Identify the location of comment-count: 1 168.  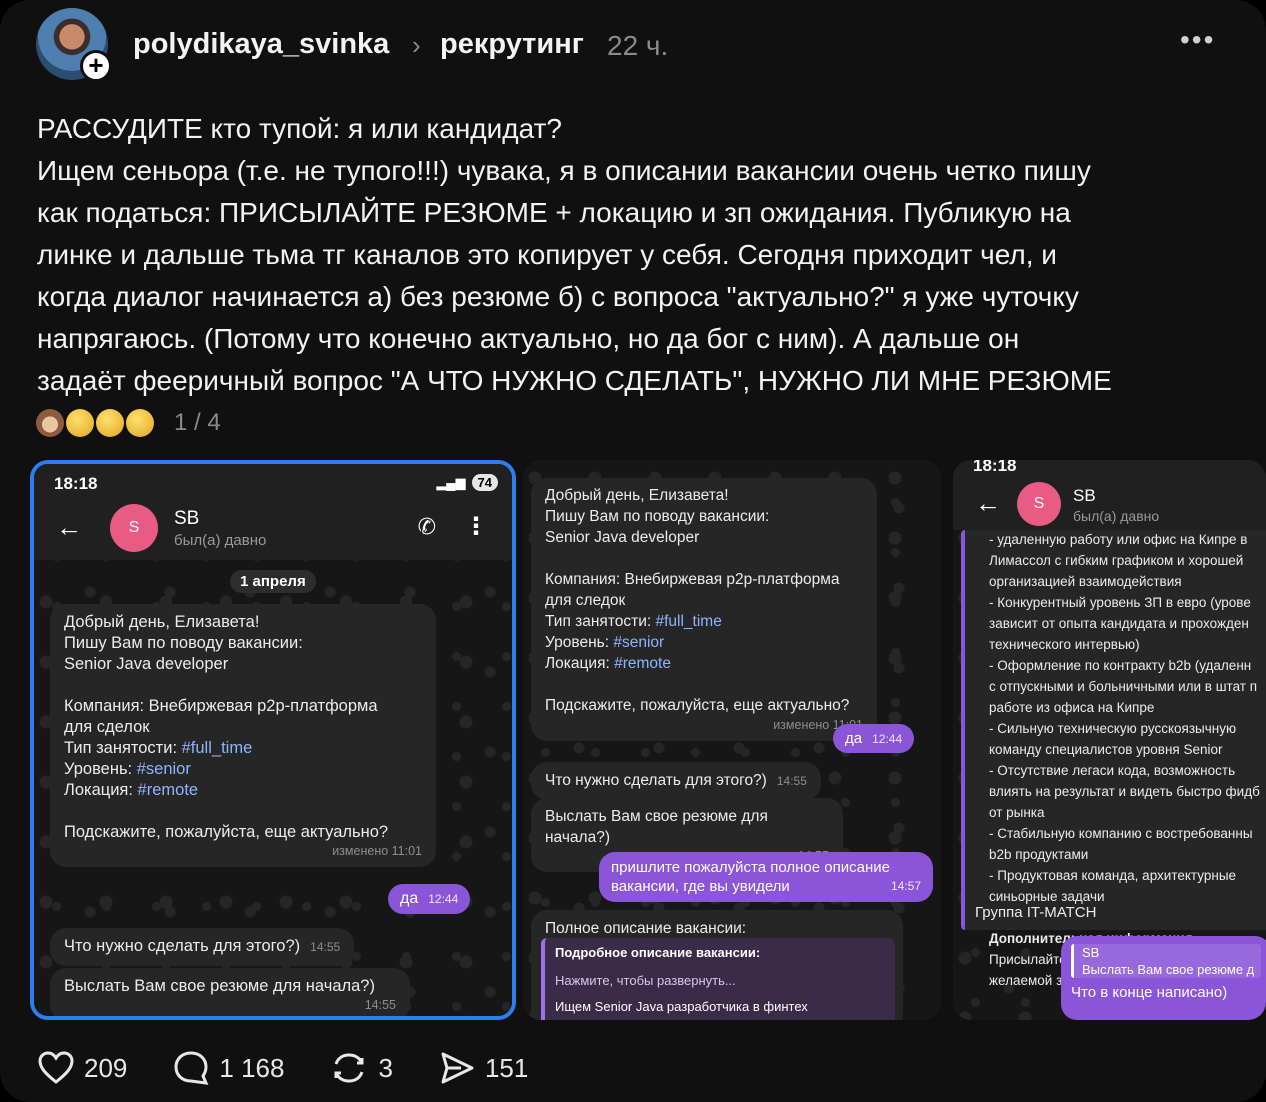
(252, 1067).